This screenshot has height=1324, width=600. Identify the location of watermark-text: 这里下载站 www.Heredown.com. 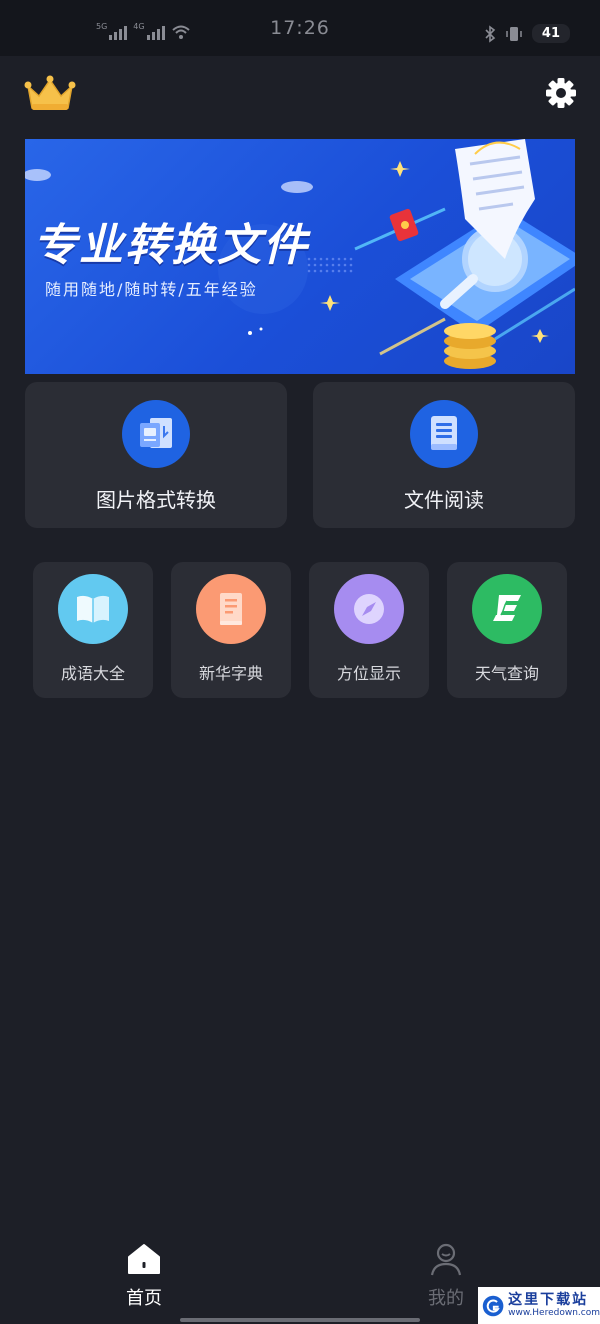
(554, 1305).